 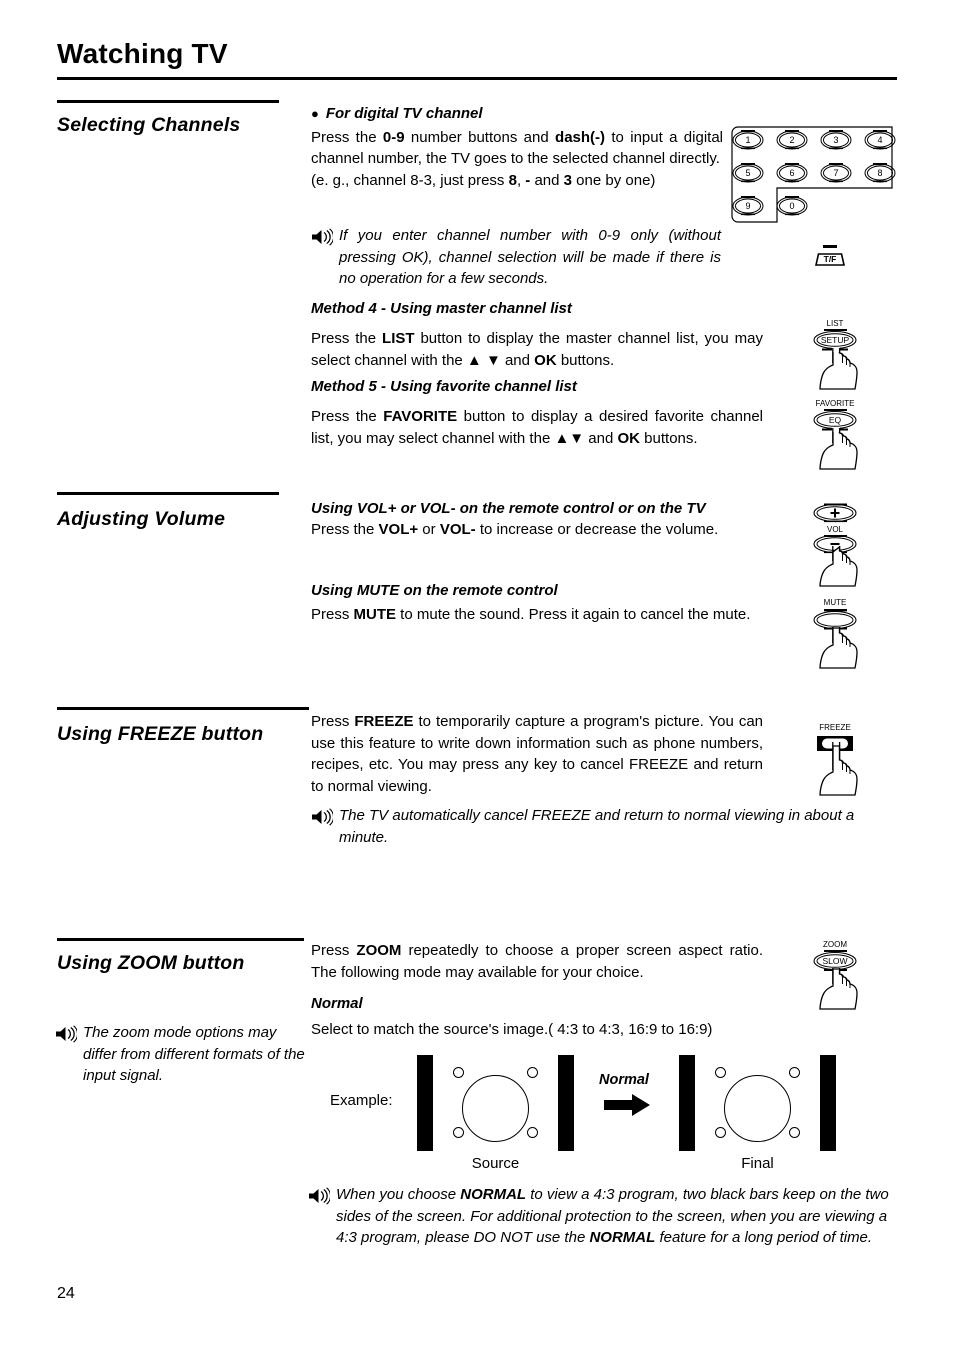 I want to click on svg-text: 7, so click(x=835, y=173).